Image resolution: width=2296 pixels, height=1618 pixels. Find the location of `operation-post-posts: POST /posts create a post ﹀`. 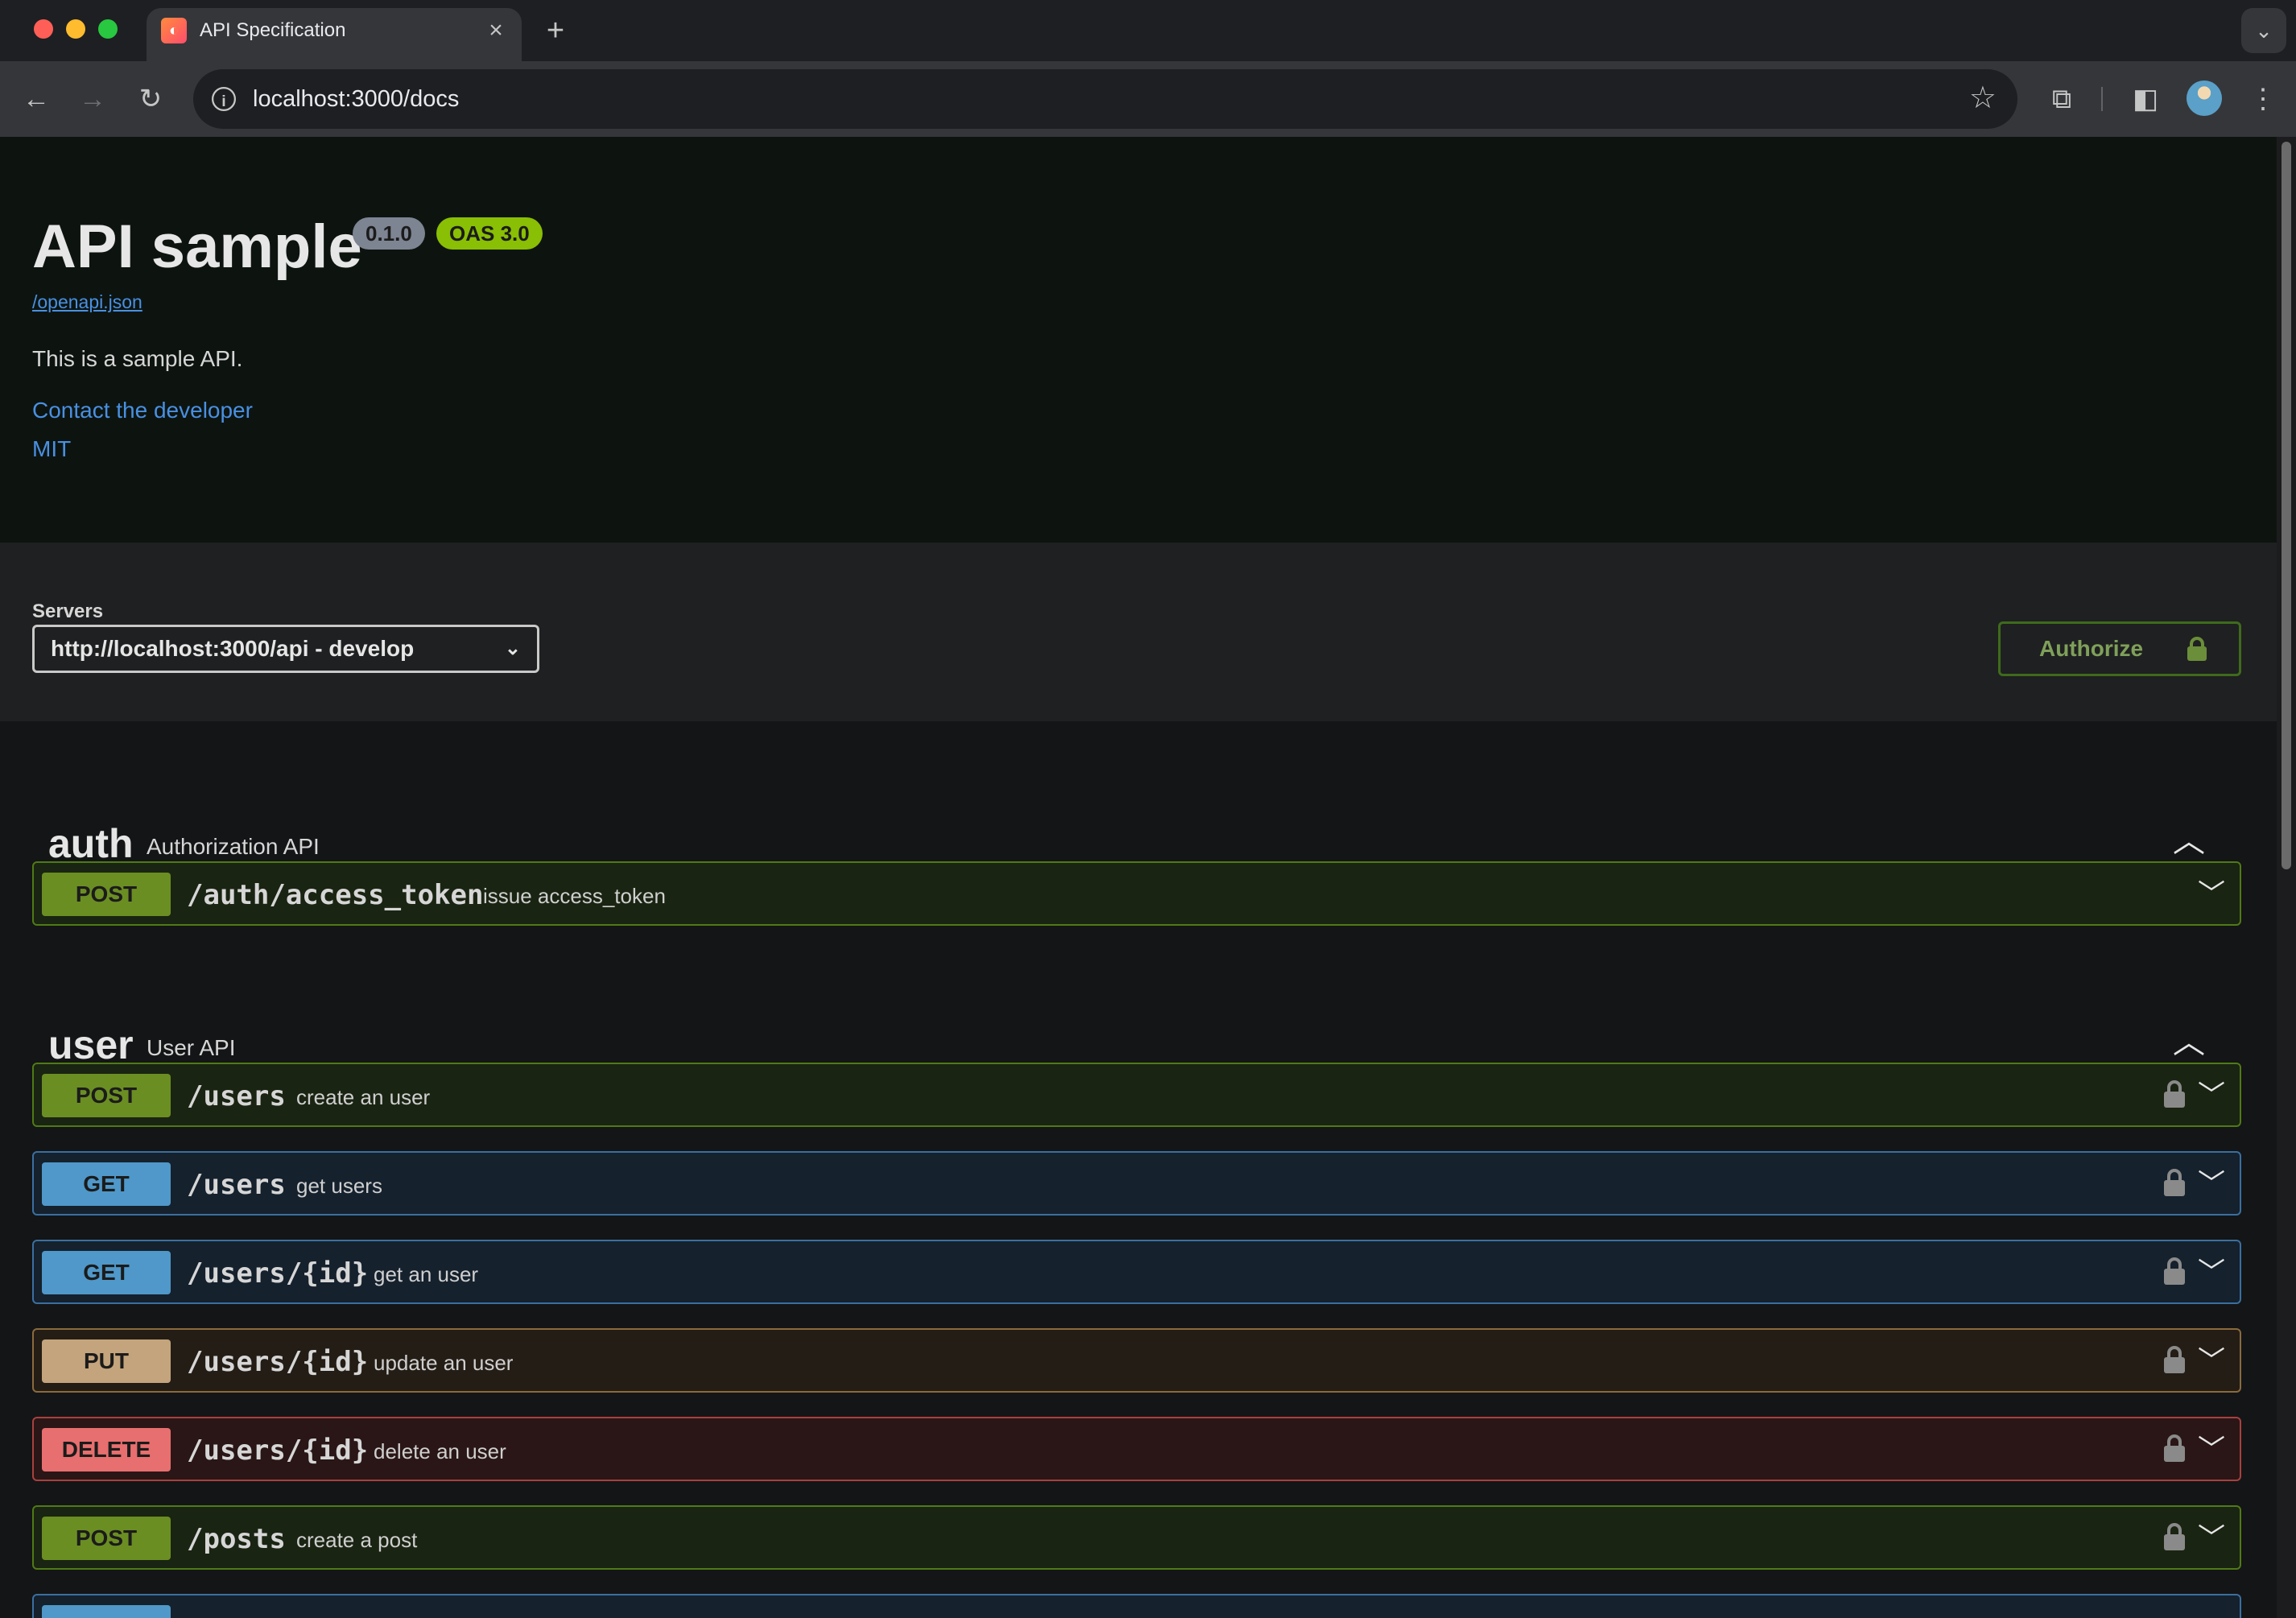

operation-post-posts: POST /posts create a post ﹀ is located at coordinates (1136, 1538).